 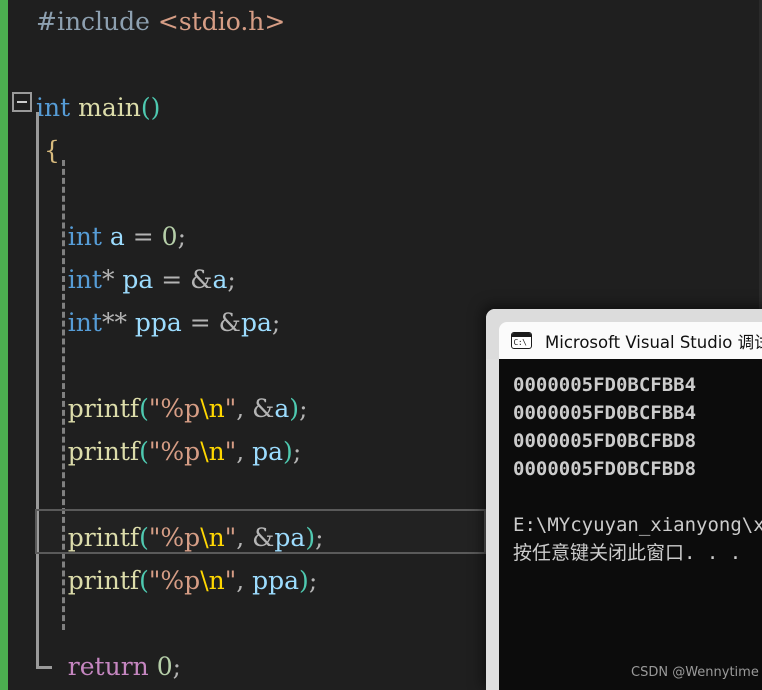 What do you see at coordinates (653, 342) in the screenshot?
I see `console-tab-title: Microsoft Visual Studio 调试控制台` at bounding box center [653, 342].